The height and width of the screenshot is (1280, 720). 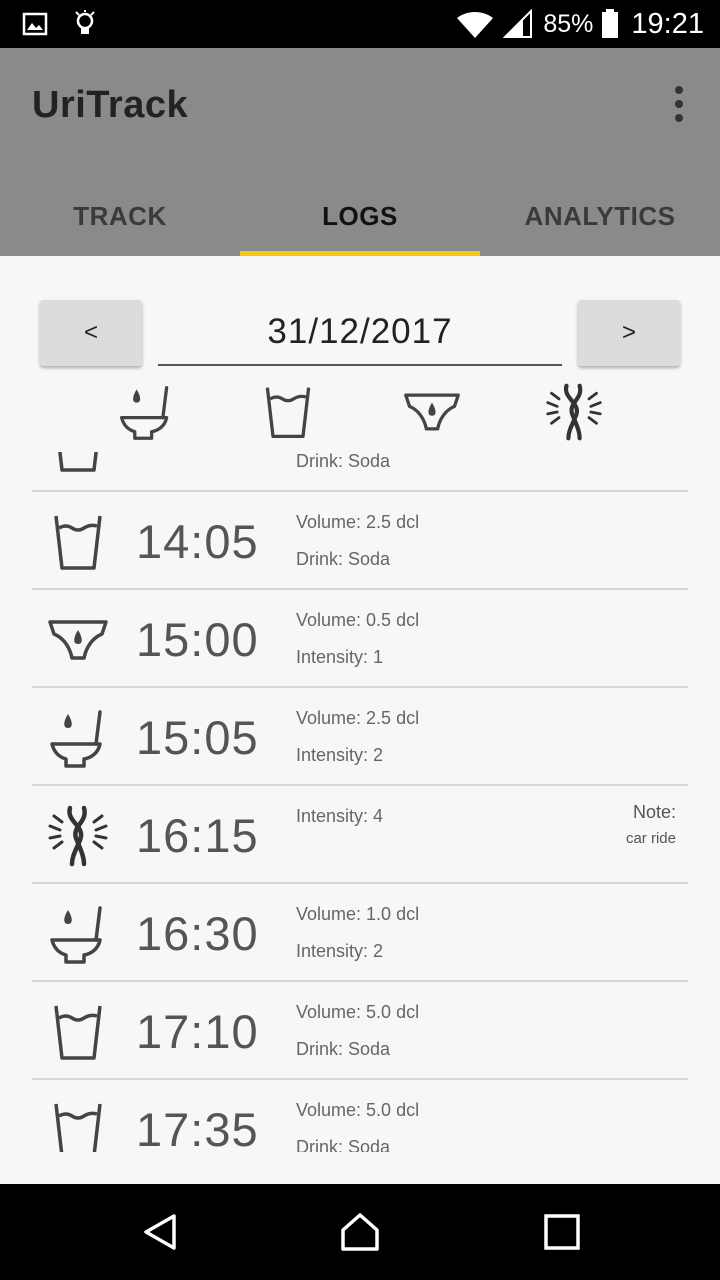 I want to click on signal-icon, so click(x=518, y=23).